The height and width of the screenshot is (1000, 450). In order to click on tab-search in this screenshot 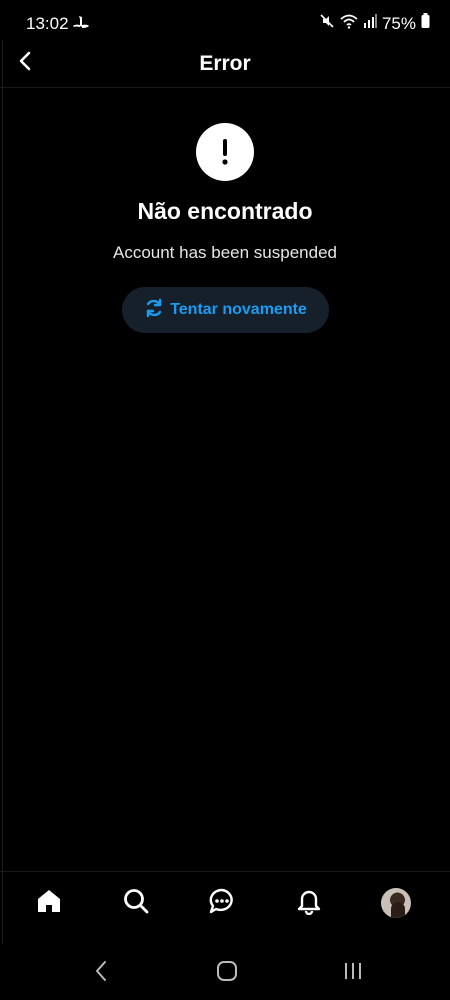, I will do `click(136, 903)`.